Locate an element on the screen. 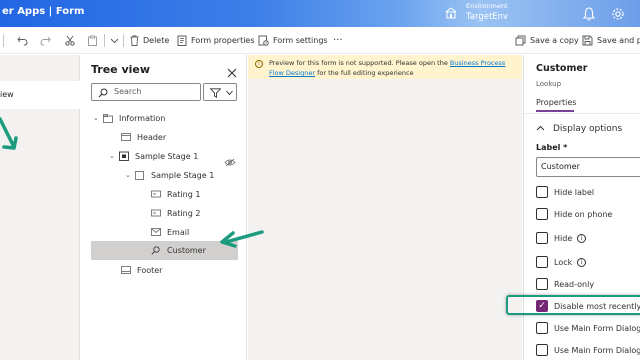  save-and-publish-button: Save and pu is located at coordinates (611, 40).